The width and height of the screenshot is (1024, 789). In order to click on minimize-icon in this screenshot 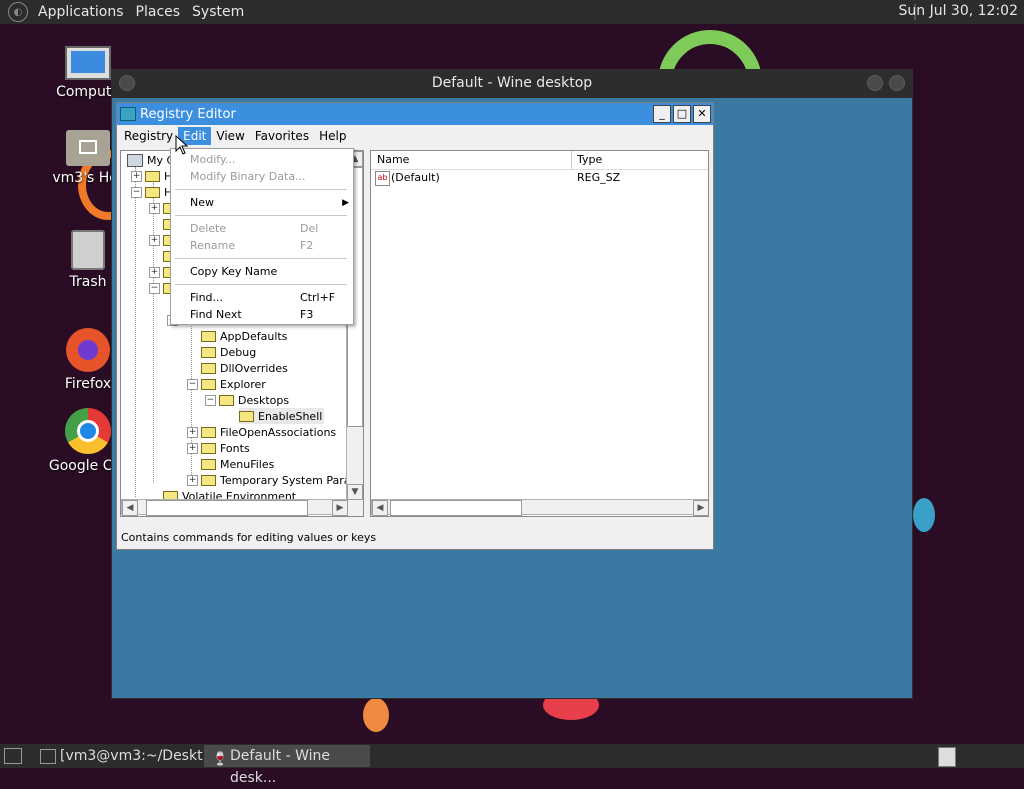, I will do `click(875, 83)`.